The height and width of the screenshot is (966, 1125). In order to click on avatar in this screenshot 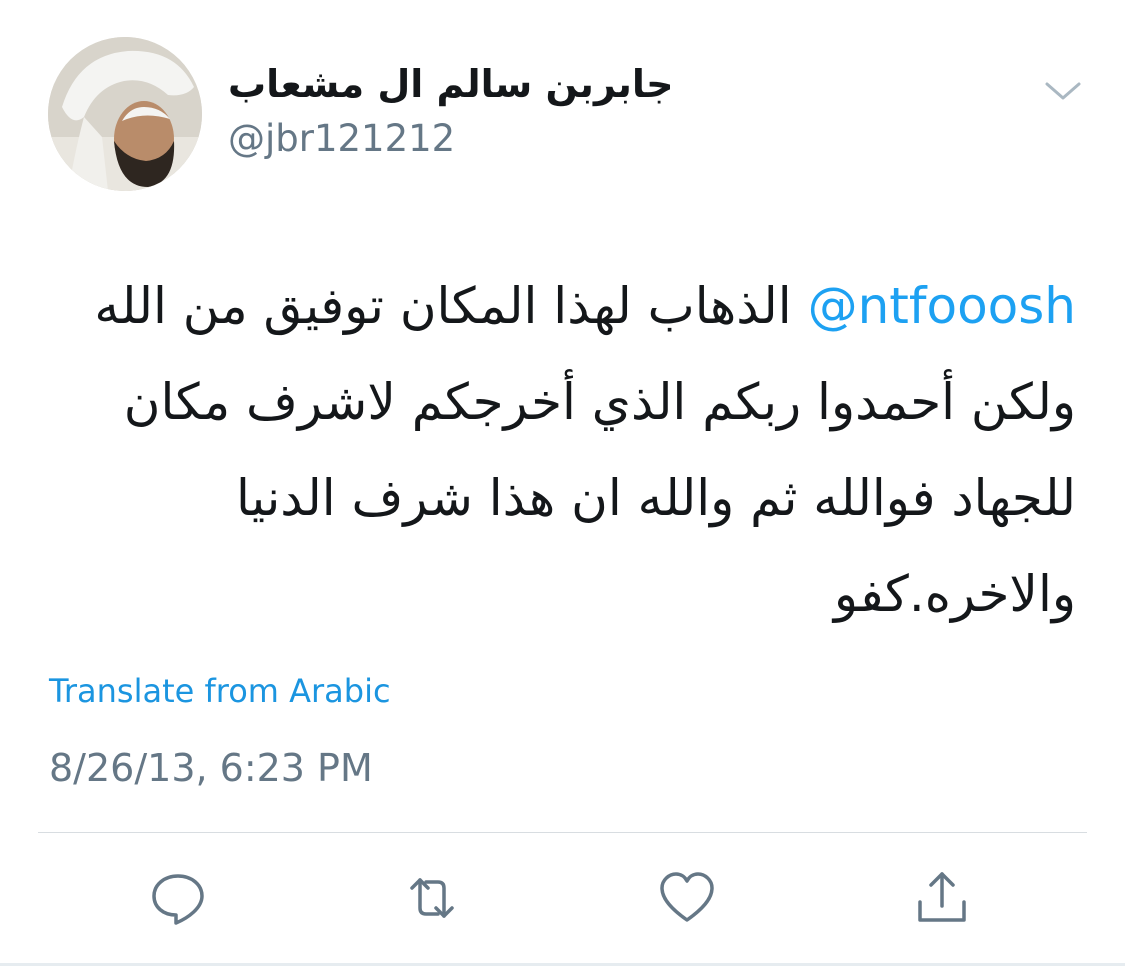, I will do `click(125, 114)`.